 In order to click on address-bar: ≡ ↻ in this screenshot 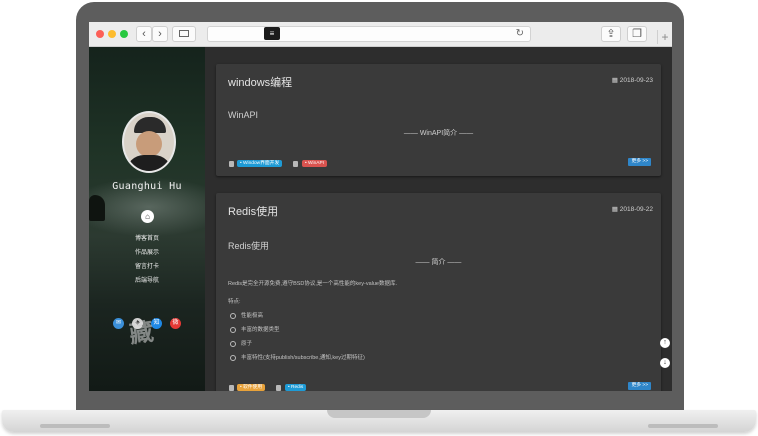, I will do `click(369, 34)`.